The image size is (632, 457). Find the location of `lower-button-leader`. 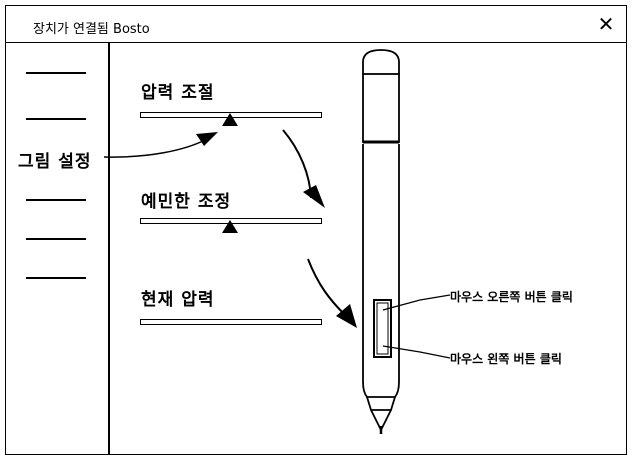

lower-button-leader is located at coordinates (416, 352).